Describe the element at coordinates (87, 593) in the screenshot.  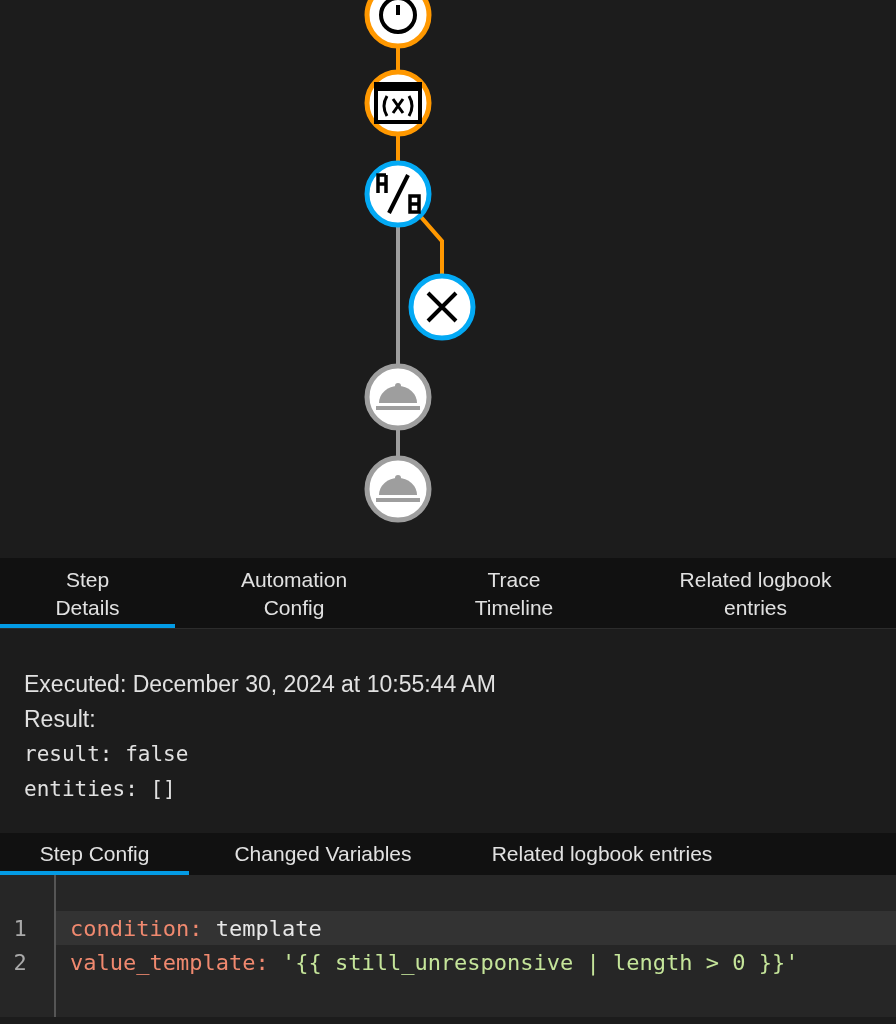
I see `trace-tab: Step Details` at that location.